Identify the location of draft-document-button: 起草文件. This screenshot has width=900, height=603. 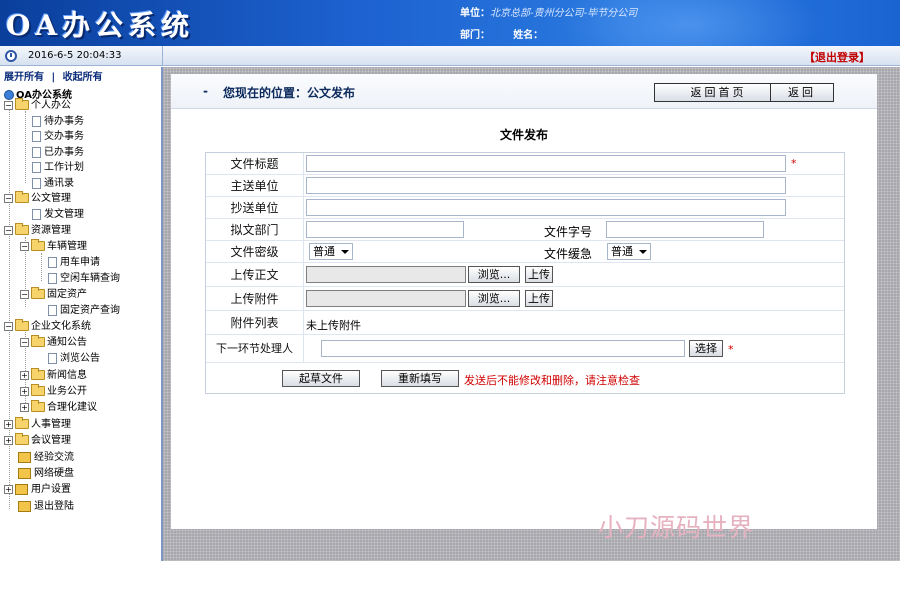
(321, 378).